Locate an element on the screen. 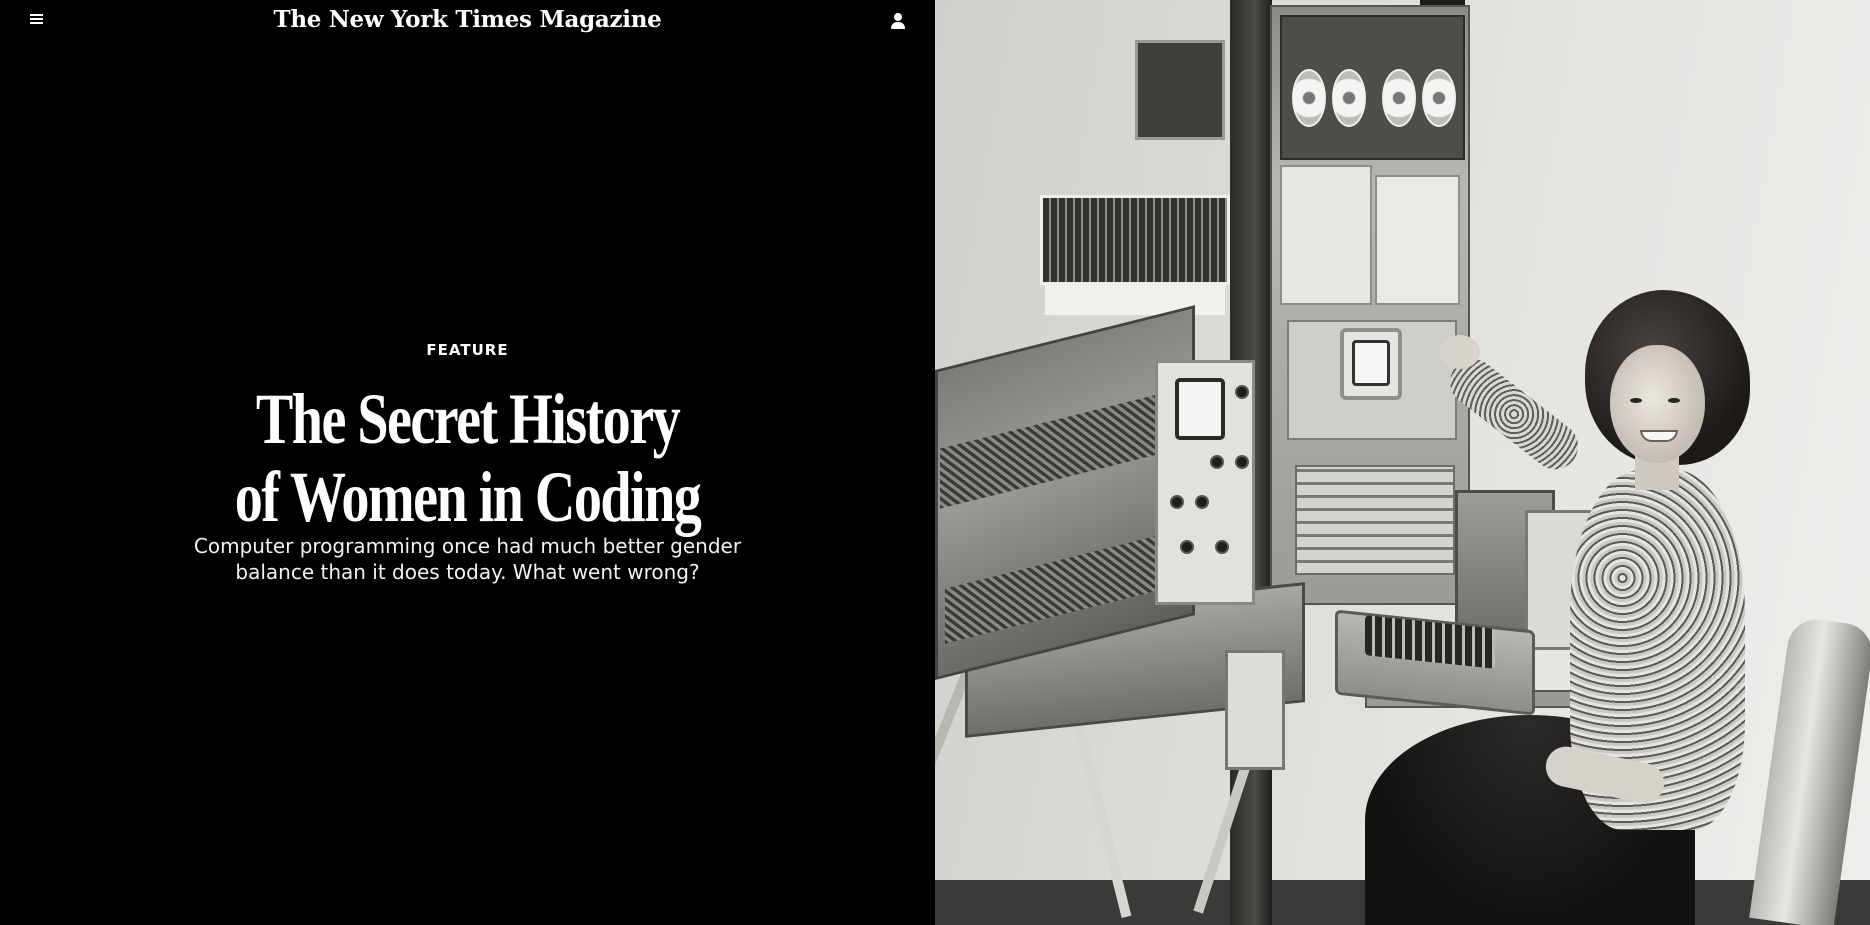 This screenshot has width=1870, height=925. photo-circuit-box is located at coordinates (1180, 90).